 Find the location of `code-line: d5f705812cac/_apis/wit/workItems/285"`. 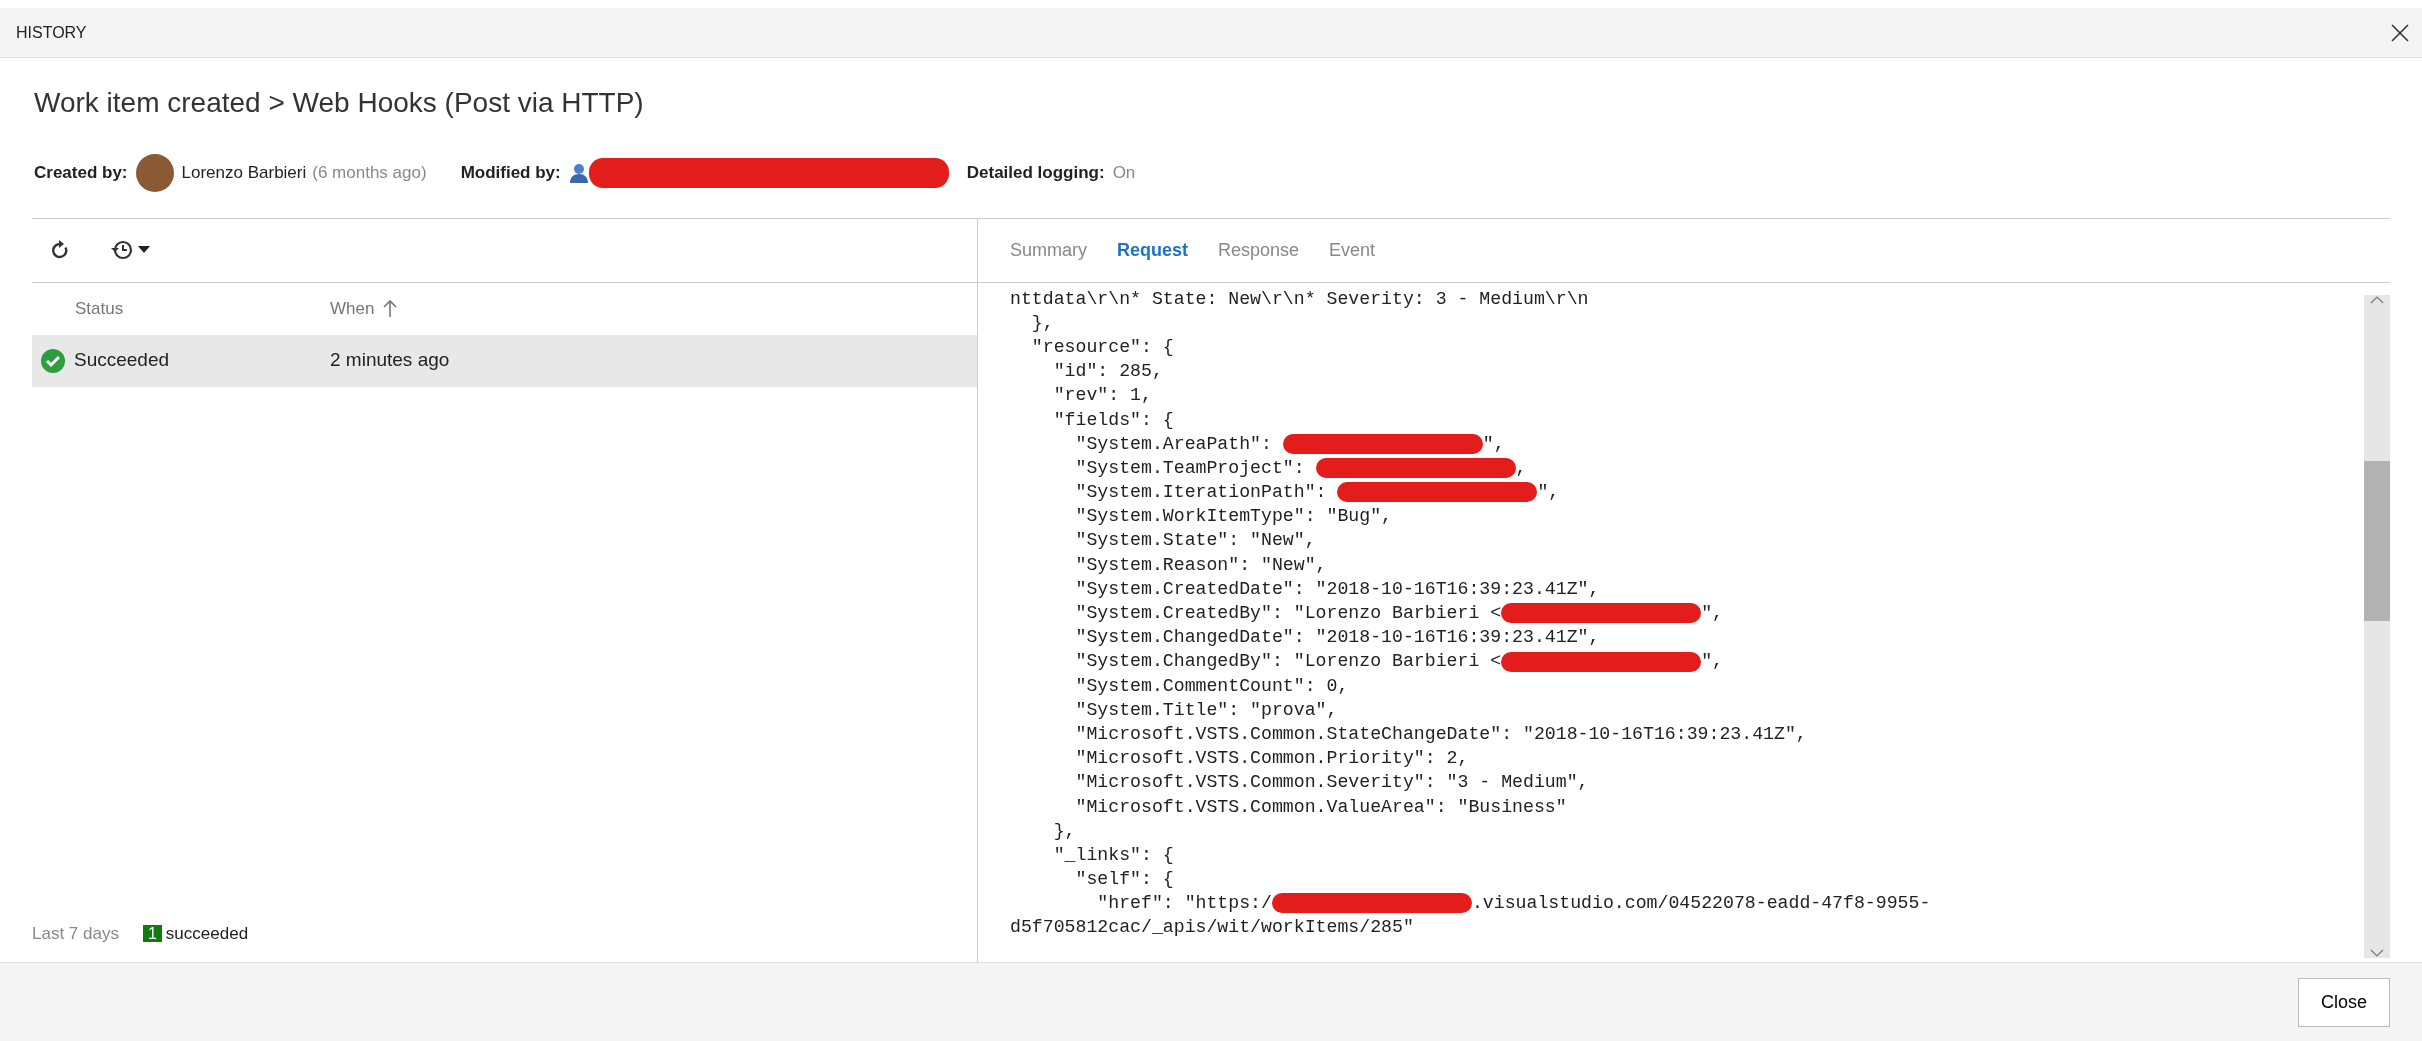

code-line: d5f705812cac/_apis/wit/workItems/285" is located at coordinates (1212, 928).